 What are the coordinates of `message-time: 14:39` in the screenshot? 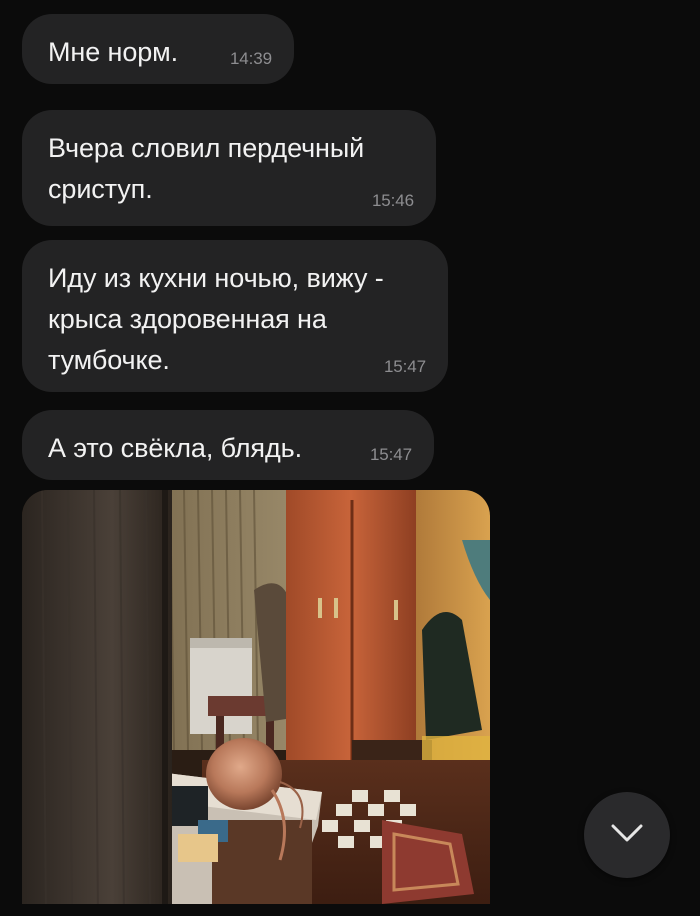 It's located at (250, 58).